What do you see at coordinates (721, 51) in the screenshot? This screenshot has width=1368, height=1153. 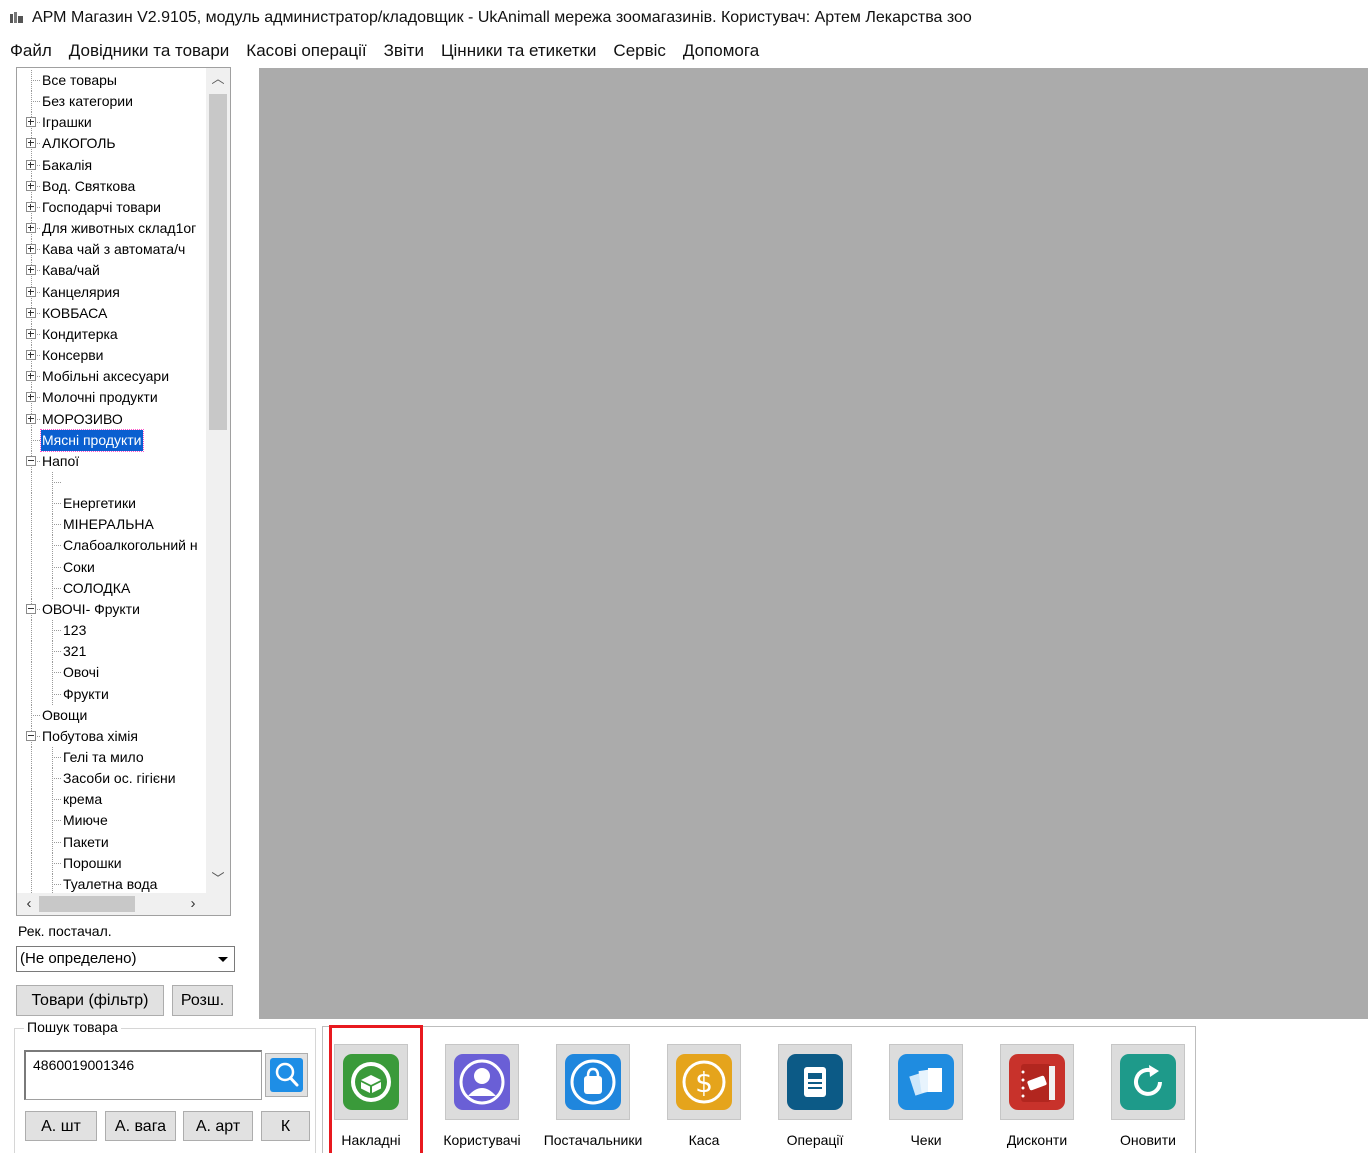 I see `menu-help: Допомога` at bounding box center [721, 51].